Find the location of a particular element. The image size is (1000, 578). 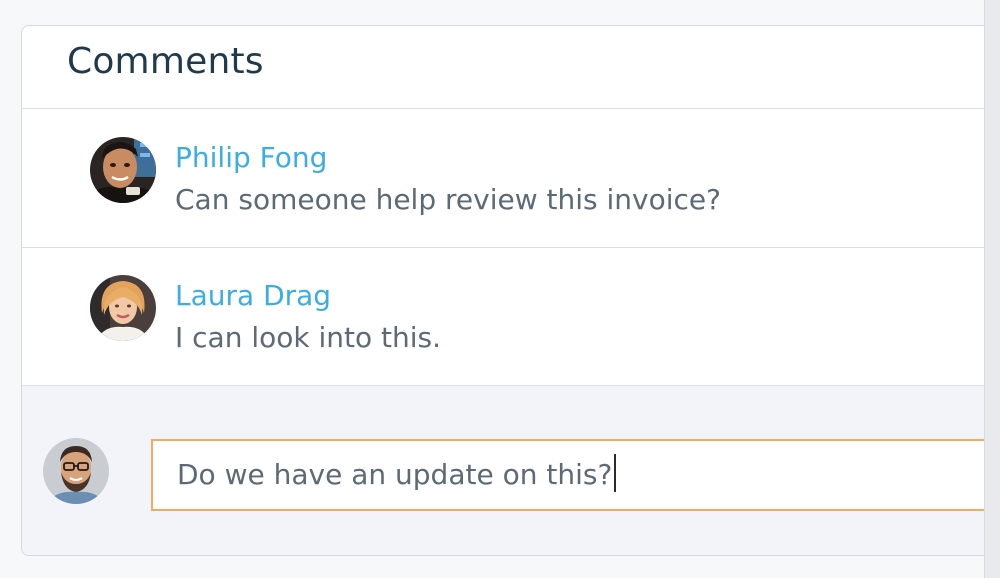

comment-text: Can someone help review this invoice? is located at coordinates (448, 199).